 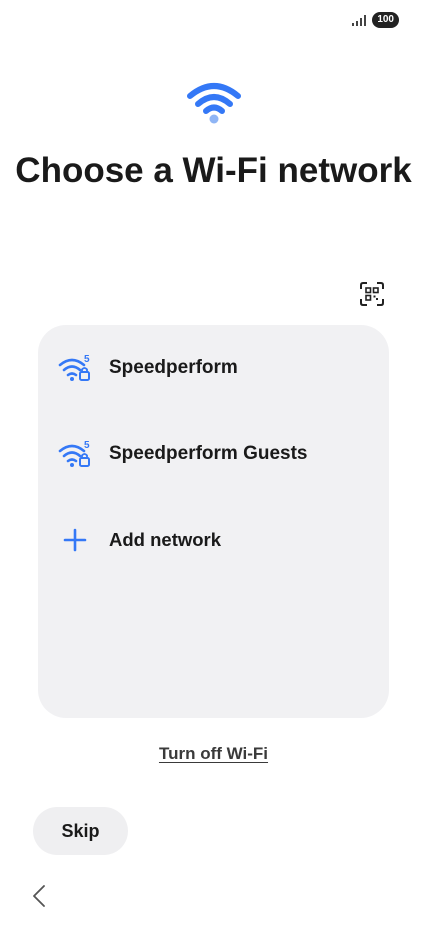 What do you see at coordinates (76, 540) in the screenshot?
I see `plus-icon` at bounding box center [76, 540].